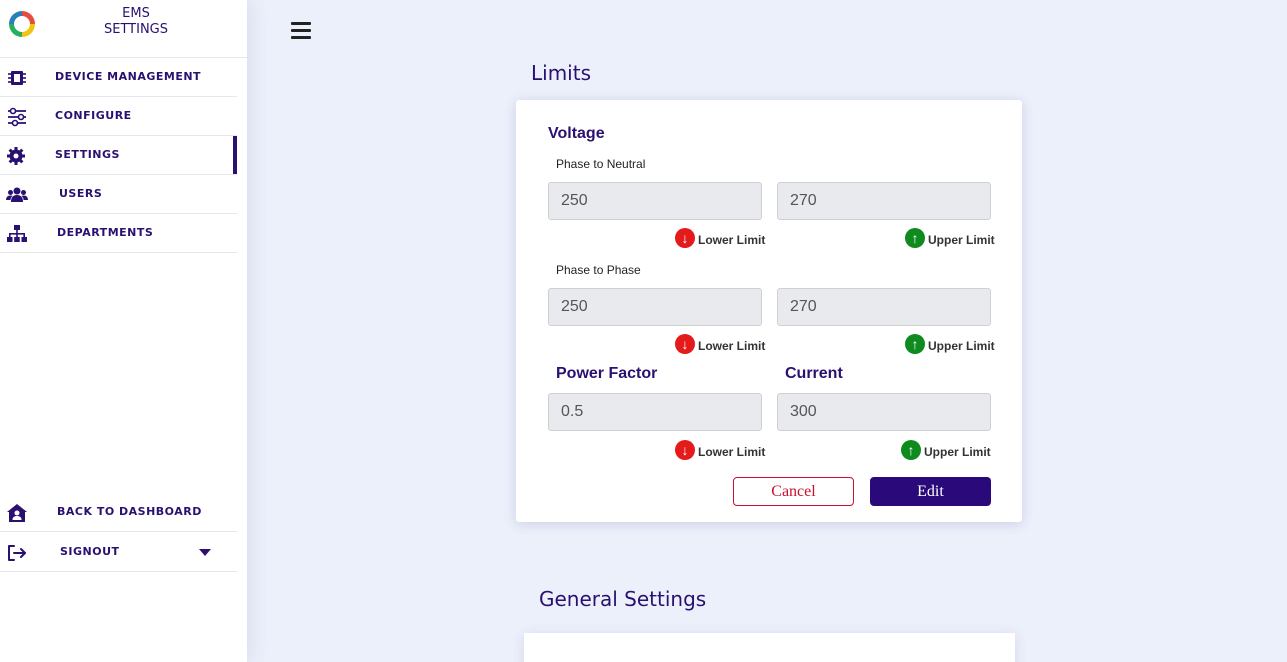 This screenshot has height=662, width=1287. What do you see at coordinates (129, 511) in the screenshot?
I see `back-to-dashboard-label: BACK TO DASHBOARD` at bounding box center [129, 511].